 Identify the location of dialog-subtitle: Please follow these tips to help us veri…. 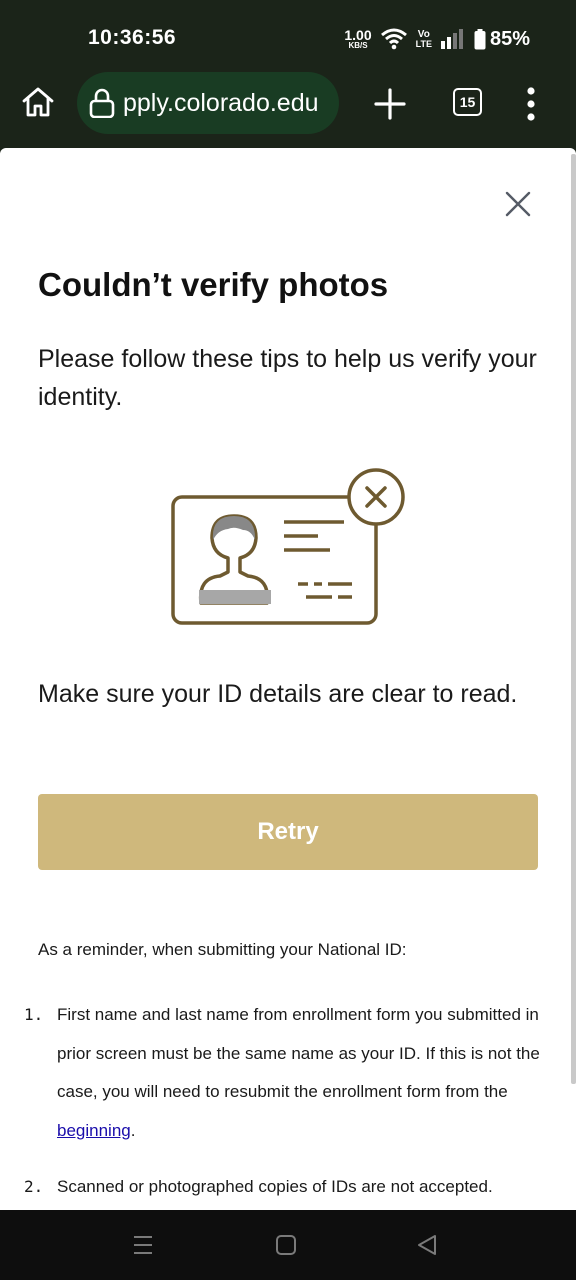
(287, 378).